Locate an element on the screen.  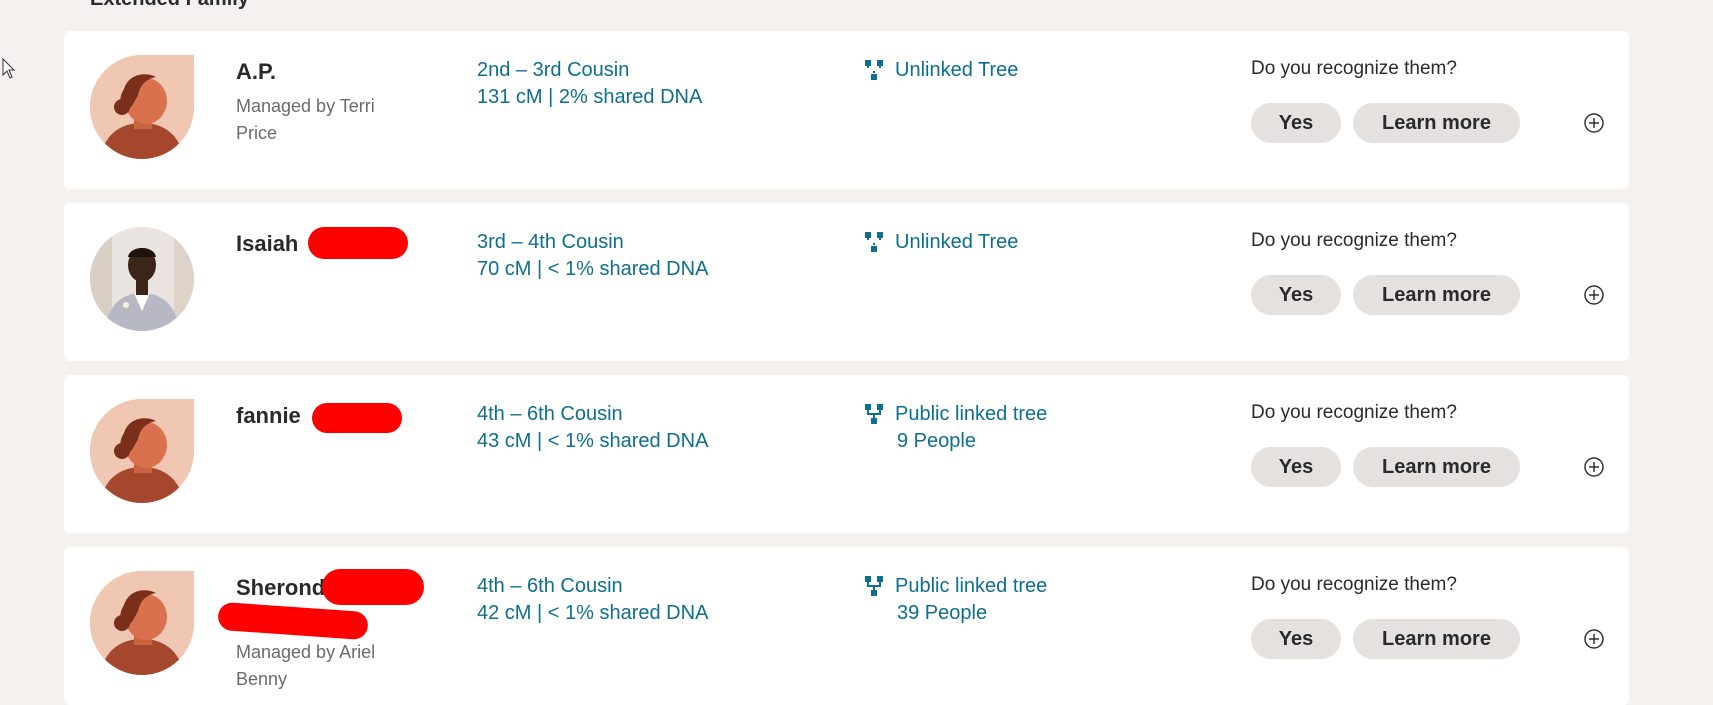
shared-dna-text: 70 cM | < 1% shared DNA is located at coordinates (592, 269).